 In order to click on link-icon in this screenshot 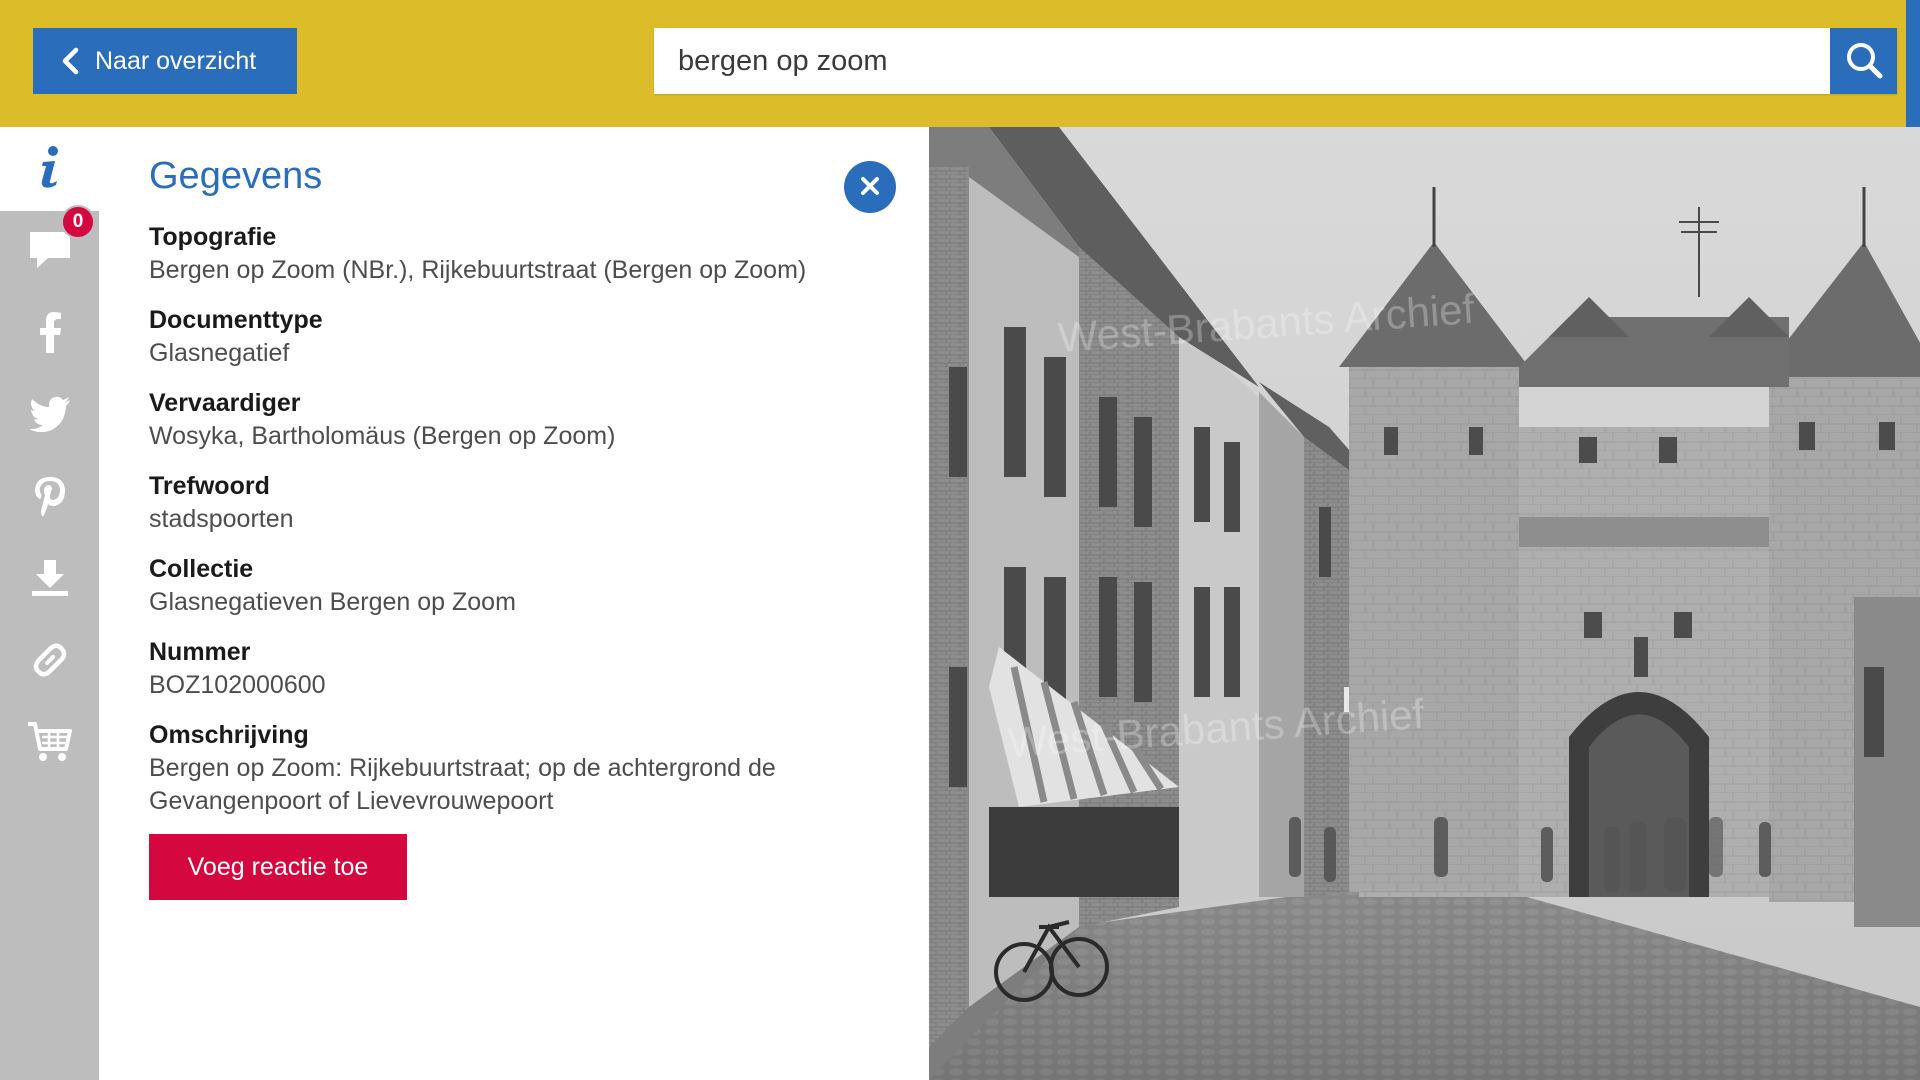, I will do `click(50, 662)`.